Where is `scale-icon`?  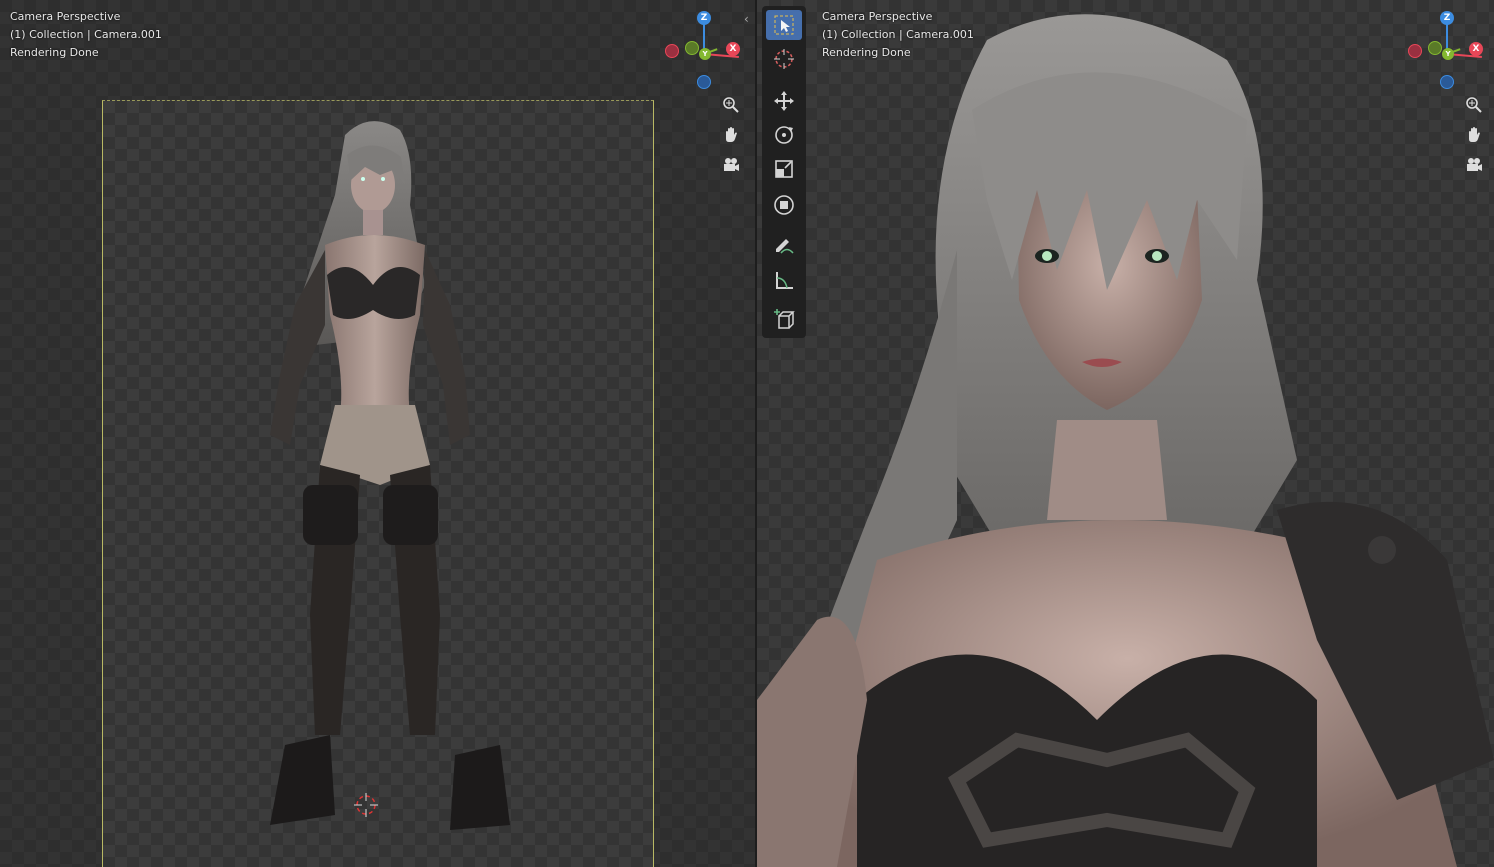
scale-icon is located at coordinates (784, 169).